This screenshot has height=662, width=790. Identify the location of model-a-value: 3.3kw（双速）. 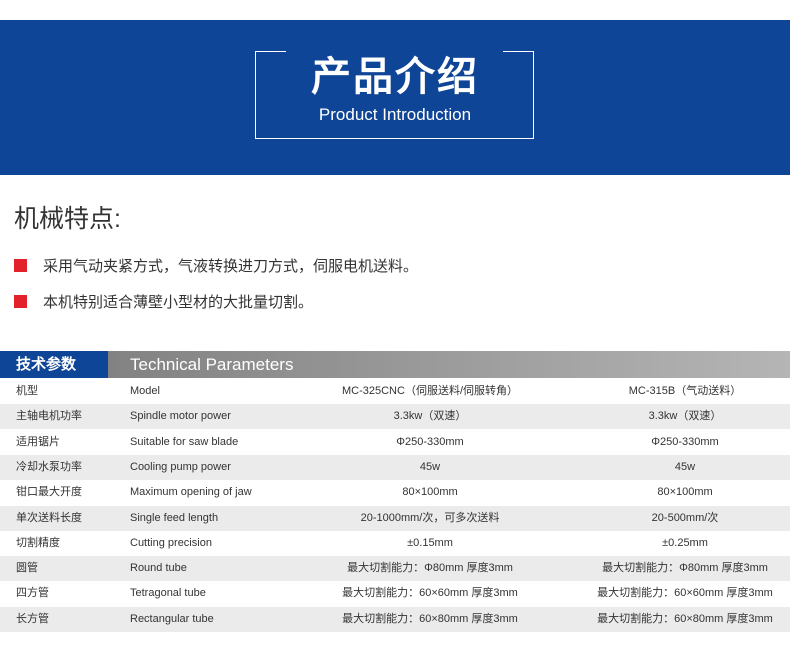
(430, 416).